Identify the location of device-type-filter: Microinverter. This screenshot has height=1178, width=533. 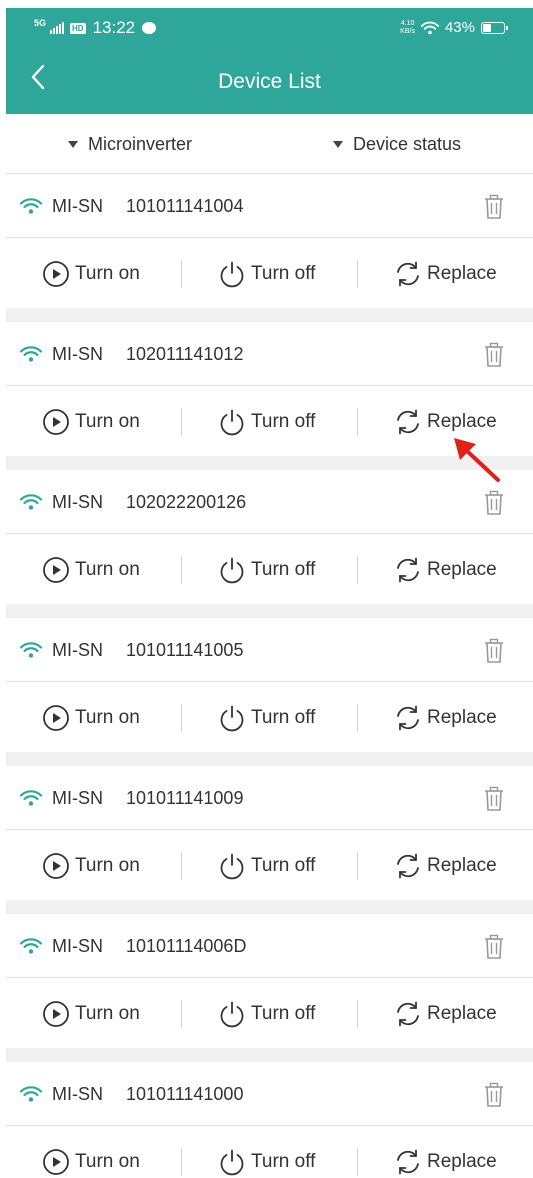
(130, 144).